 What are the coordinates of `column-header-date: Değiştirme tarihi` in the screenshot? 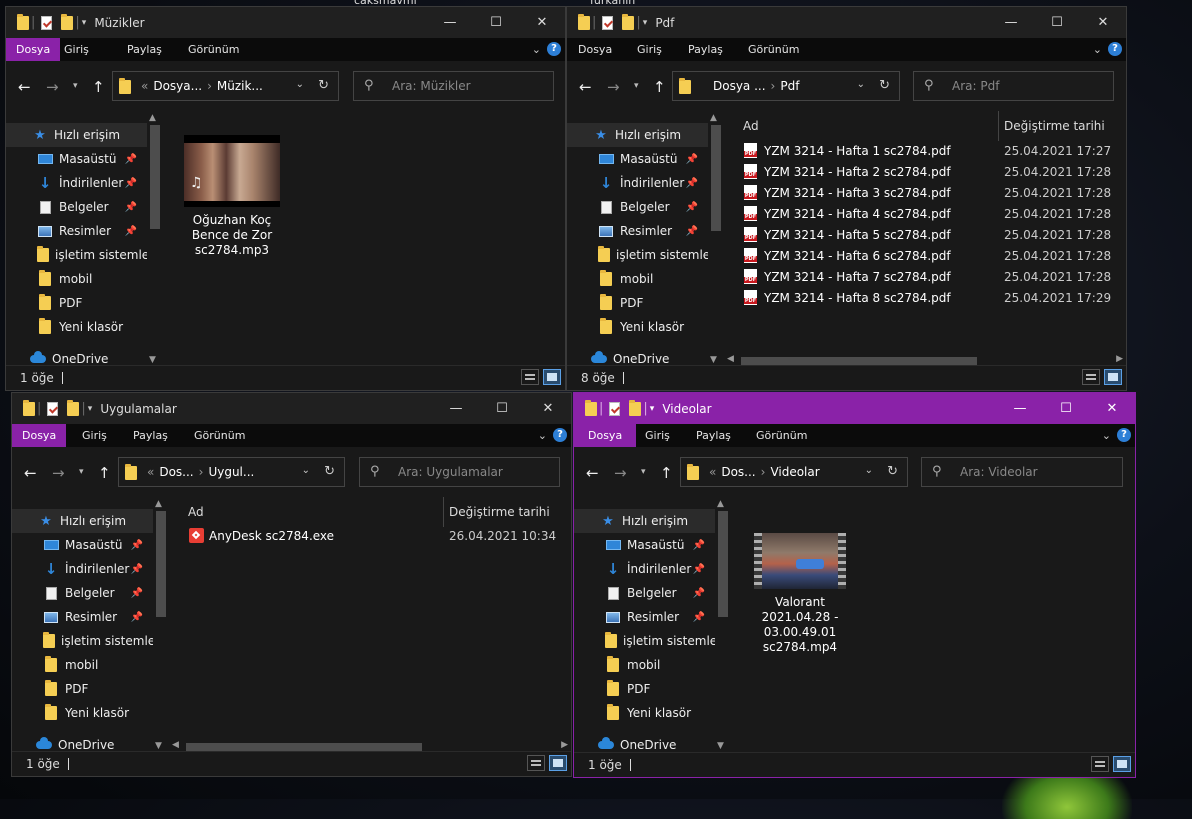 It's located at (1054, 126).